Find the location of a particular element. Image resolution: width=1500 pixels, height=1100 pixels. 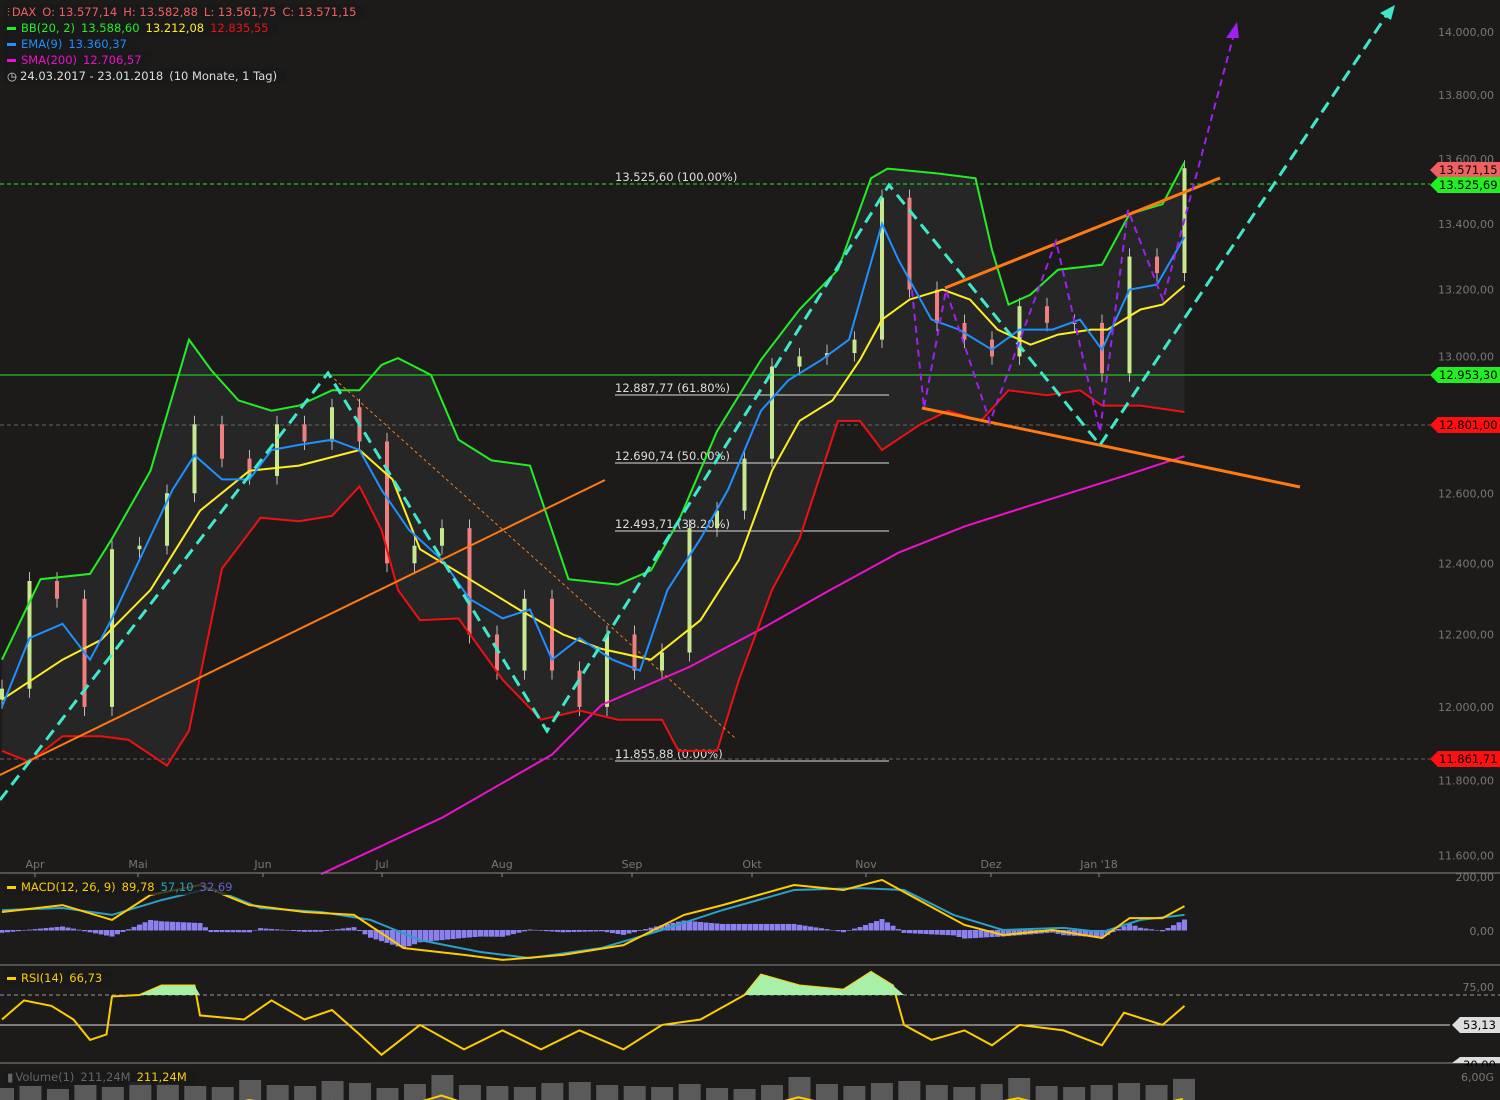

month-label: Jun is located at coordinates (262, 864).